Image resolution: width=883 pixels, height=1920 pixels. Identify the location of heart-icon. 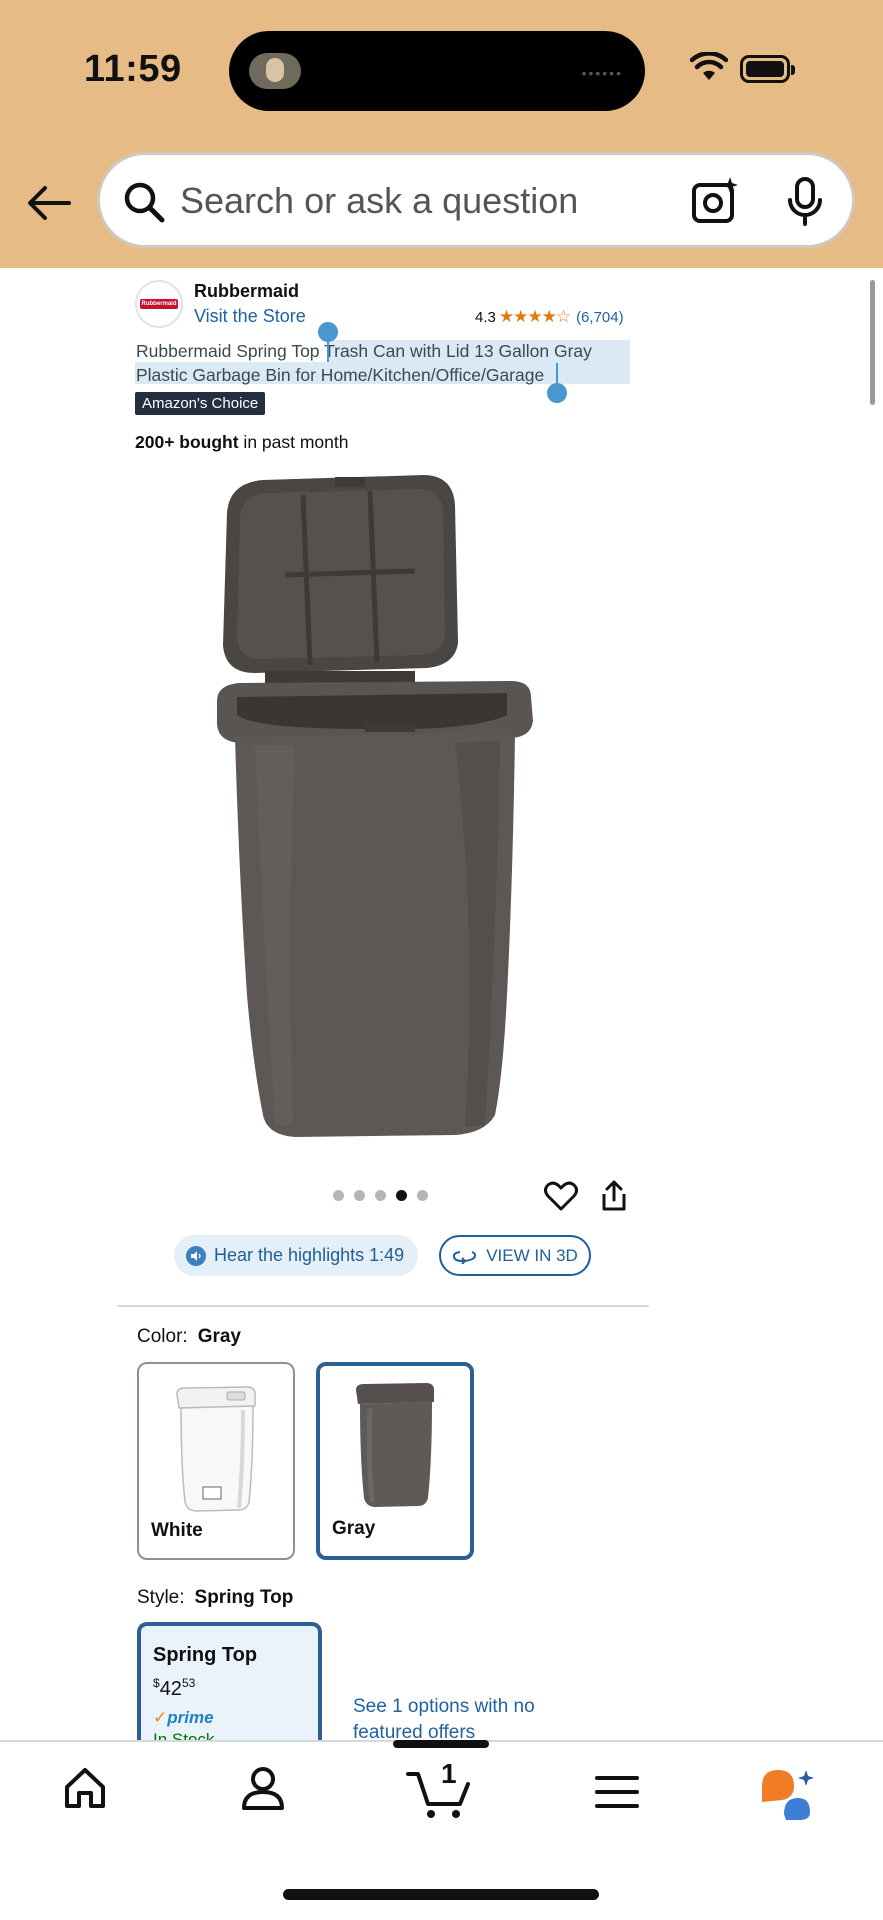
(561, 1196).